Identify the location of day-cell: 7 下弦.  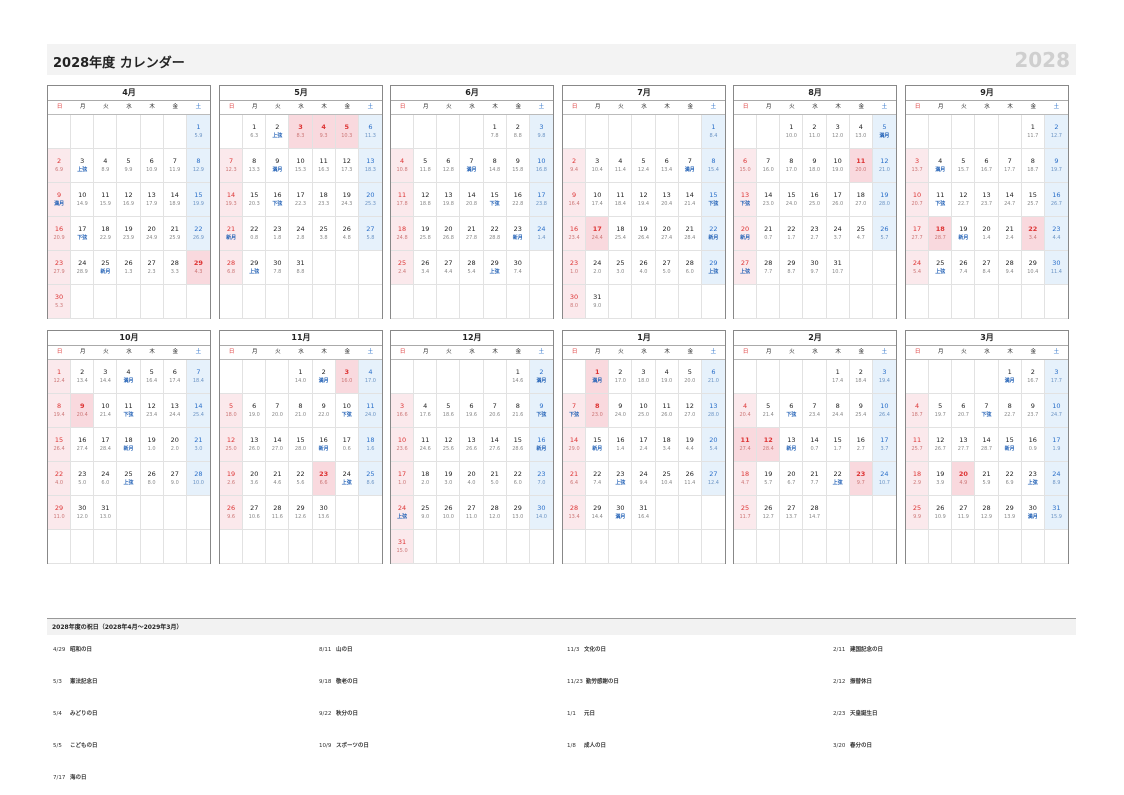
(575, 411).